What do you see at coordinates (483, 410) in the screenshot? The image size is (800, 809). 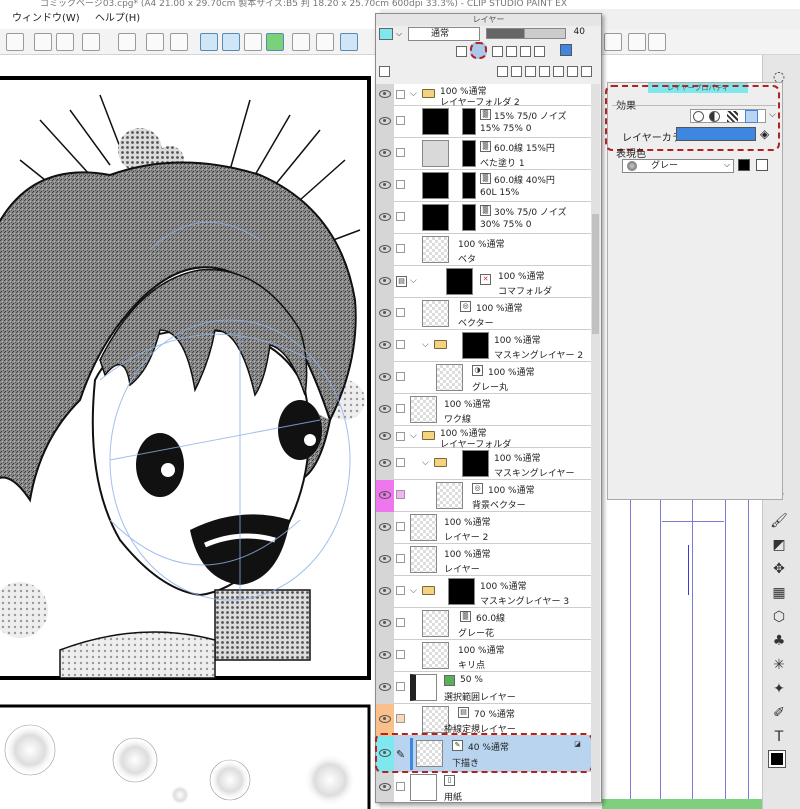 I see `layer-row: 100 %通常 ワク線` at bounding box center [483, 410].